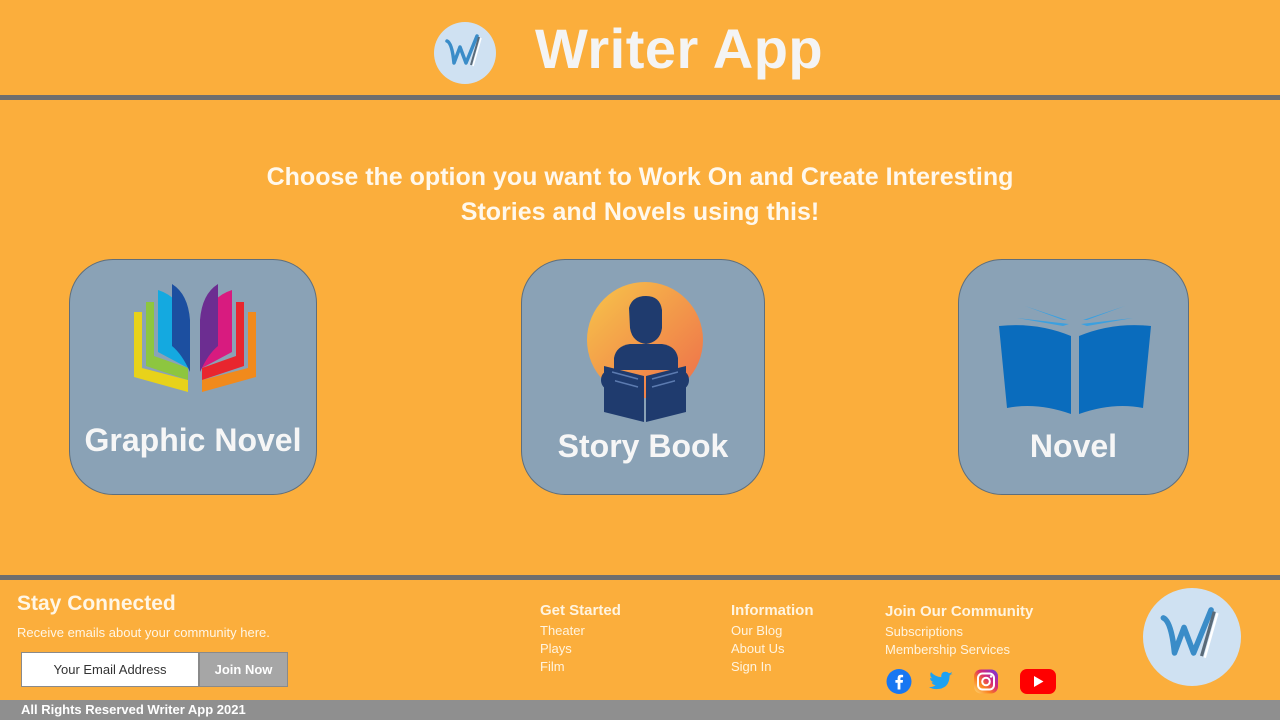 This screenshot has width=1280, height=720. What do you see at coordinates (96, 603) in the screenshot?
I see `stay-connected-title: Stay Connected` at bounding box center [96, 603].